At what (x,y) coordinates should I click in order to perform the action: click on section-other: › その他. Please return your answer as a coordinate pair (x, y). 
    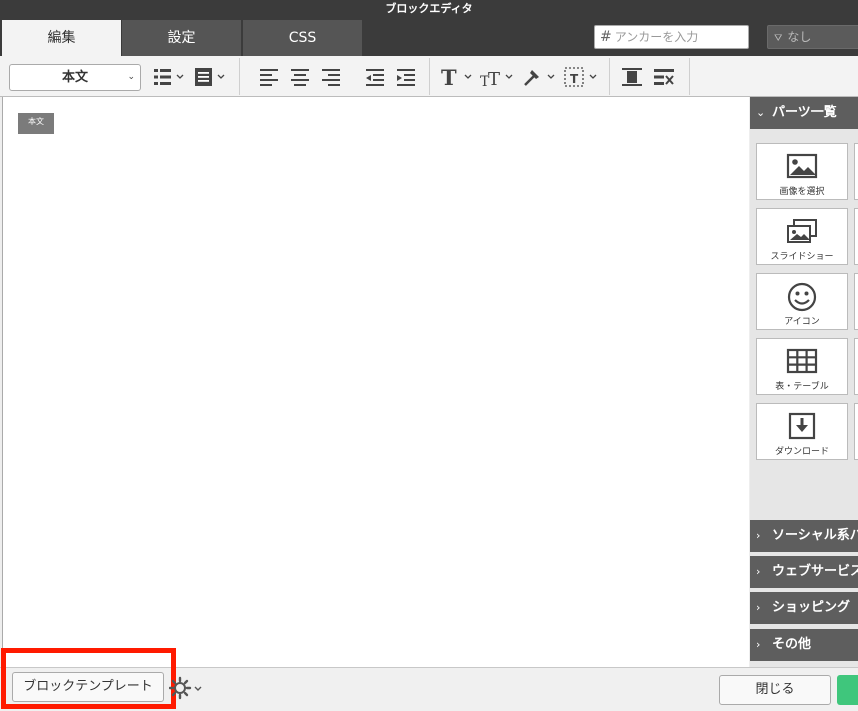
    Looking at the image, I should click on (804, 645).